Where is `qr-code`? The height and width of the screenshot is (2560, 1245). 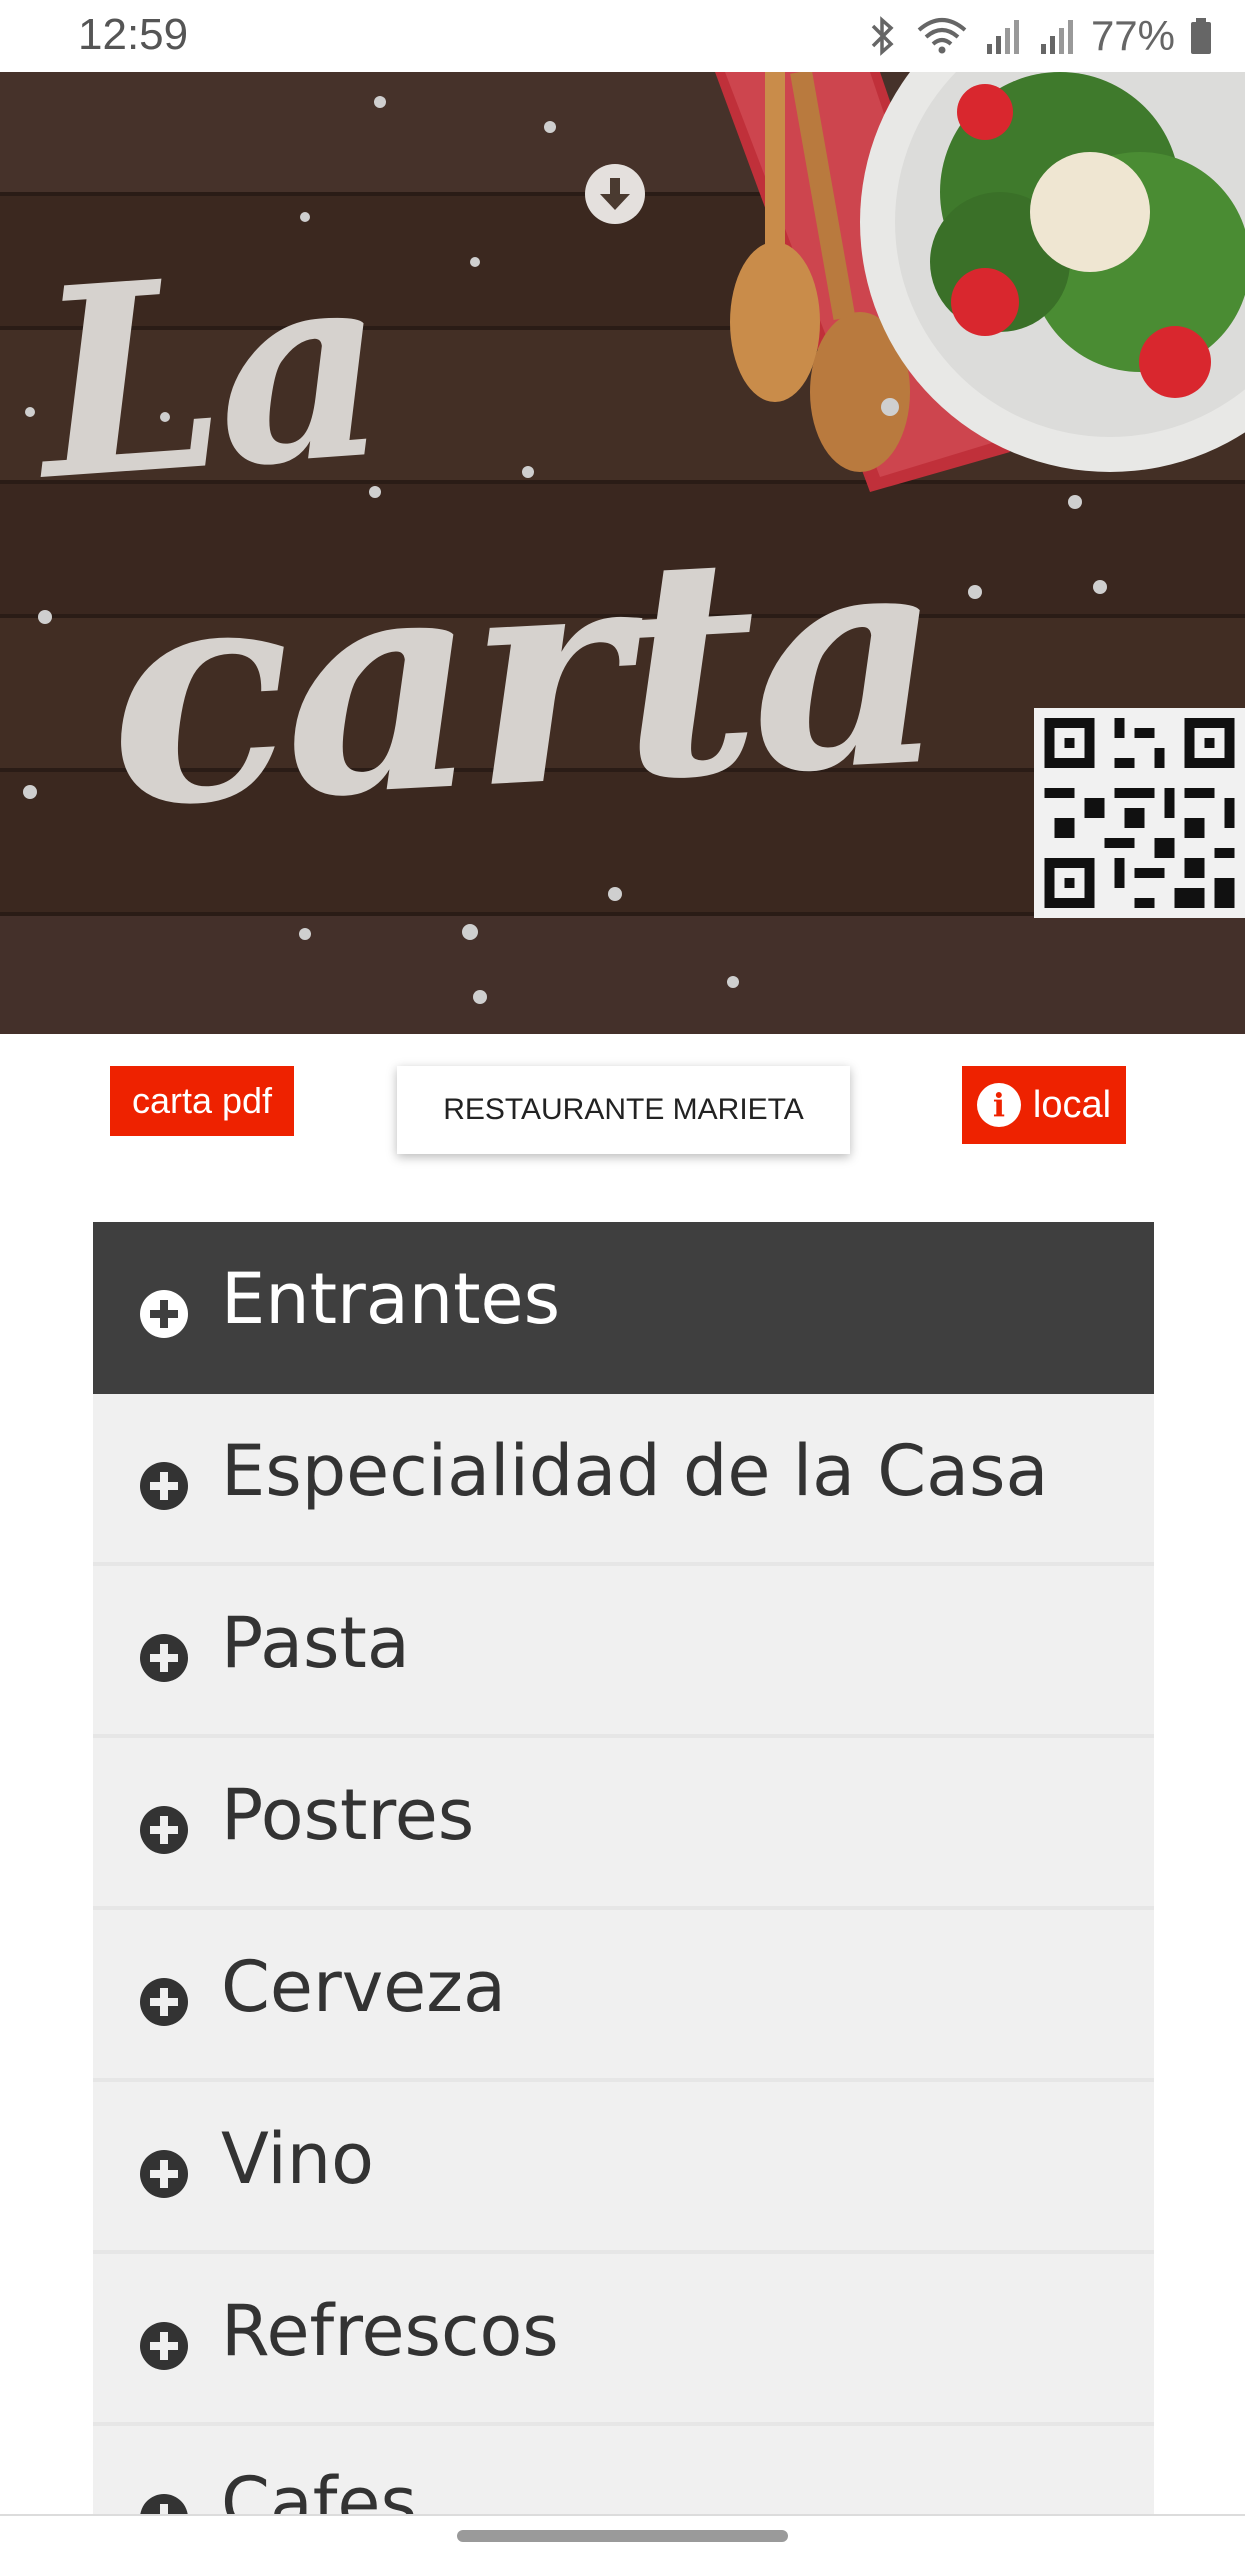 qr-code is located at coordinates (1139, 813).